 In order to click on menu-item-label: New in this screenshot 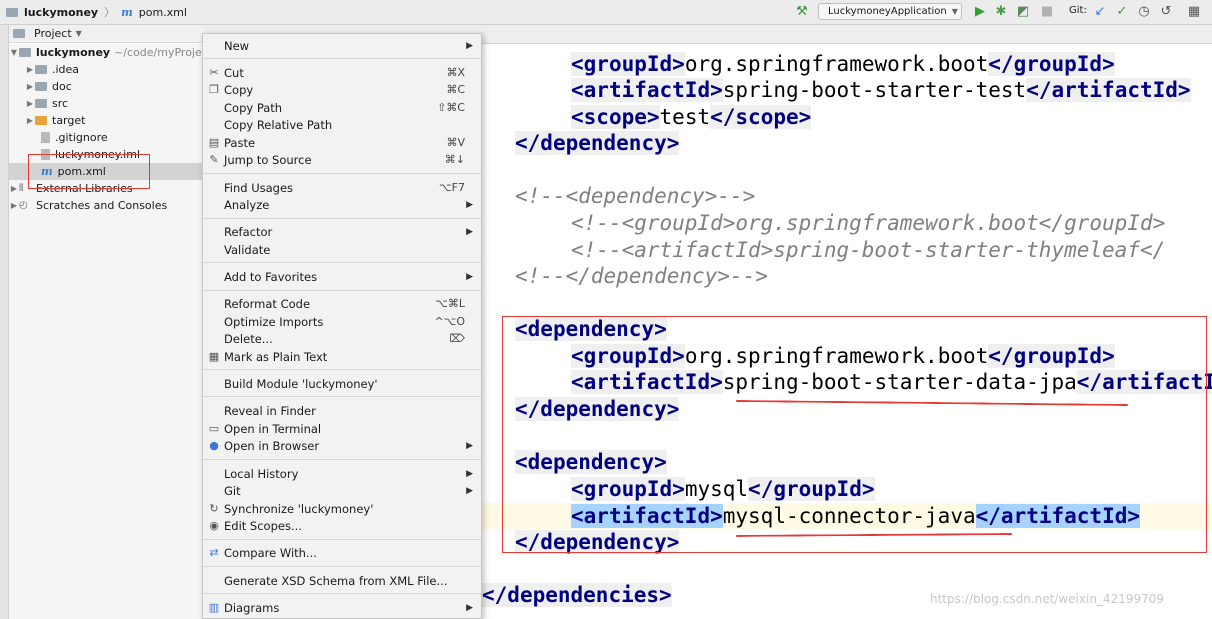, I will do `click(237, 45)`.